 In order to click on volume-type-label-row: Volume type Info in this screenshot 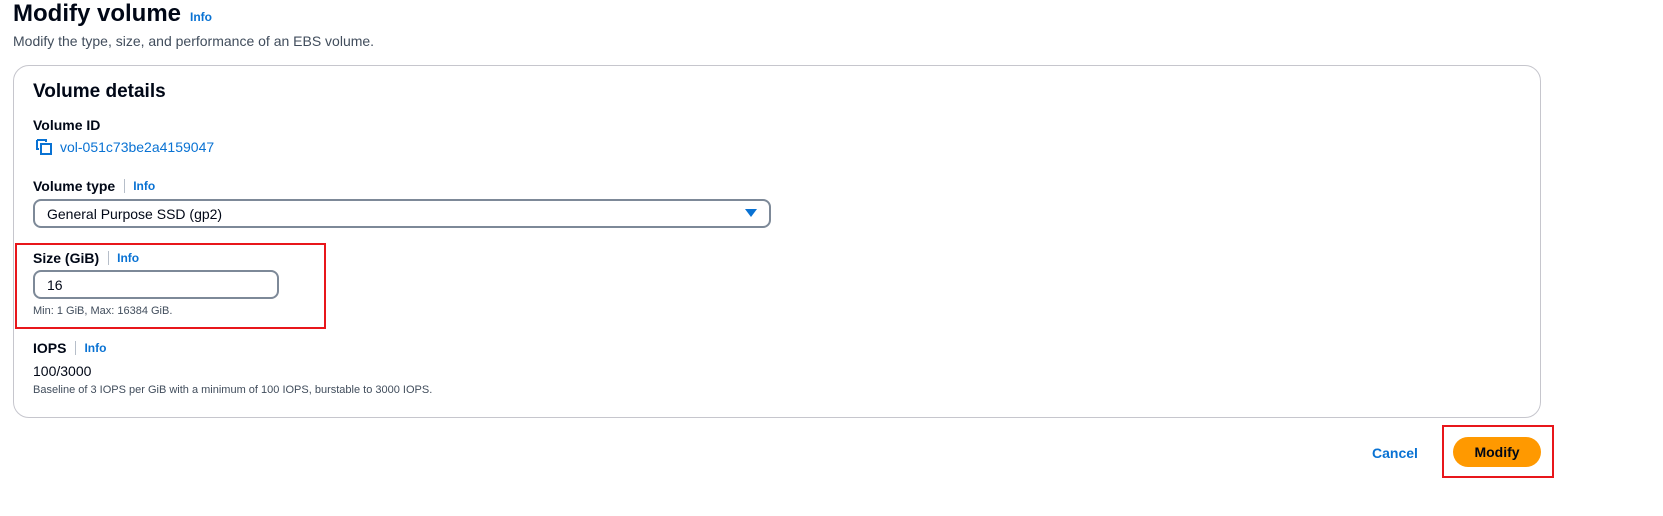, I will do `click(94, 186)`.